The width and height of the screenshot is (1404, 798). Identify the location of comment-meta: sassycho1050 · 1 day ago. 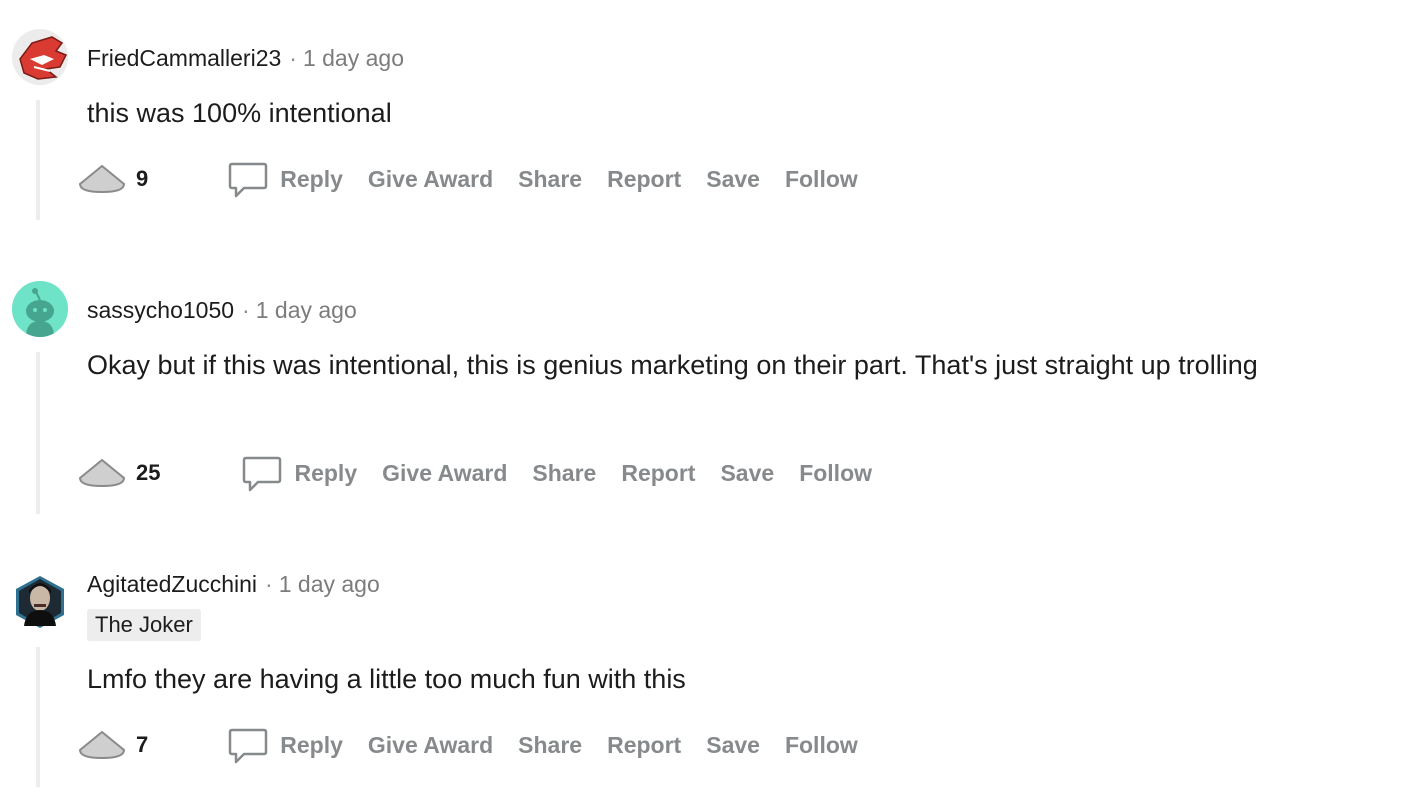
(222, 310).